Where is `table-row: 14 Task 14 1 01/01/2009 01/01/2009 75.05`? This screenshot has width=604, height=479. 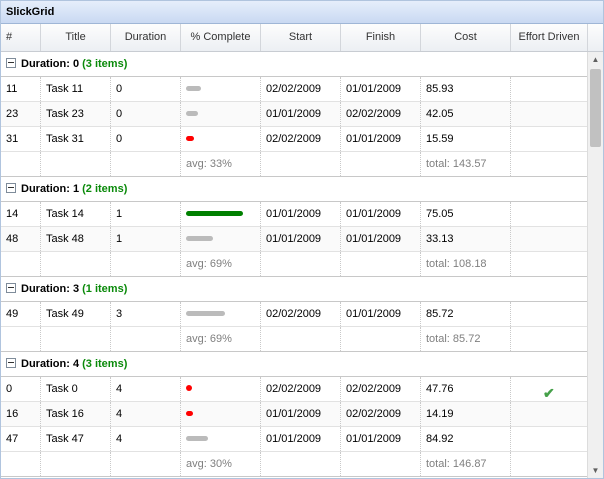
table-row: 14 Task 14 1 01/01/2009 01/01/2009 75.05 is located at coordinates (294, 214).